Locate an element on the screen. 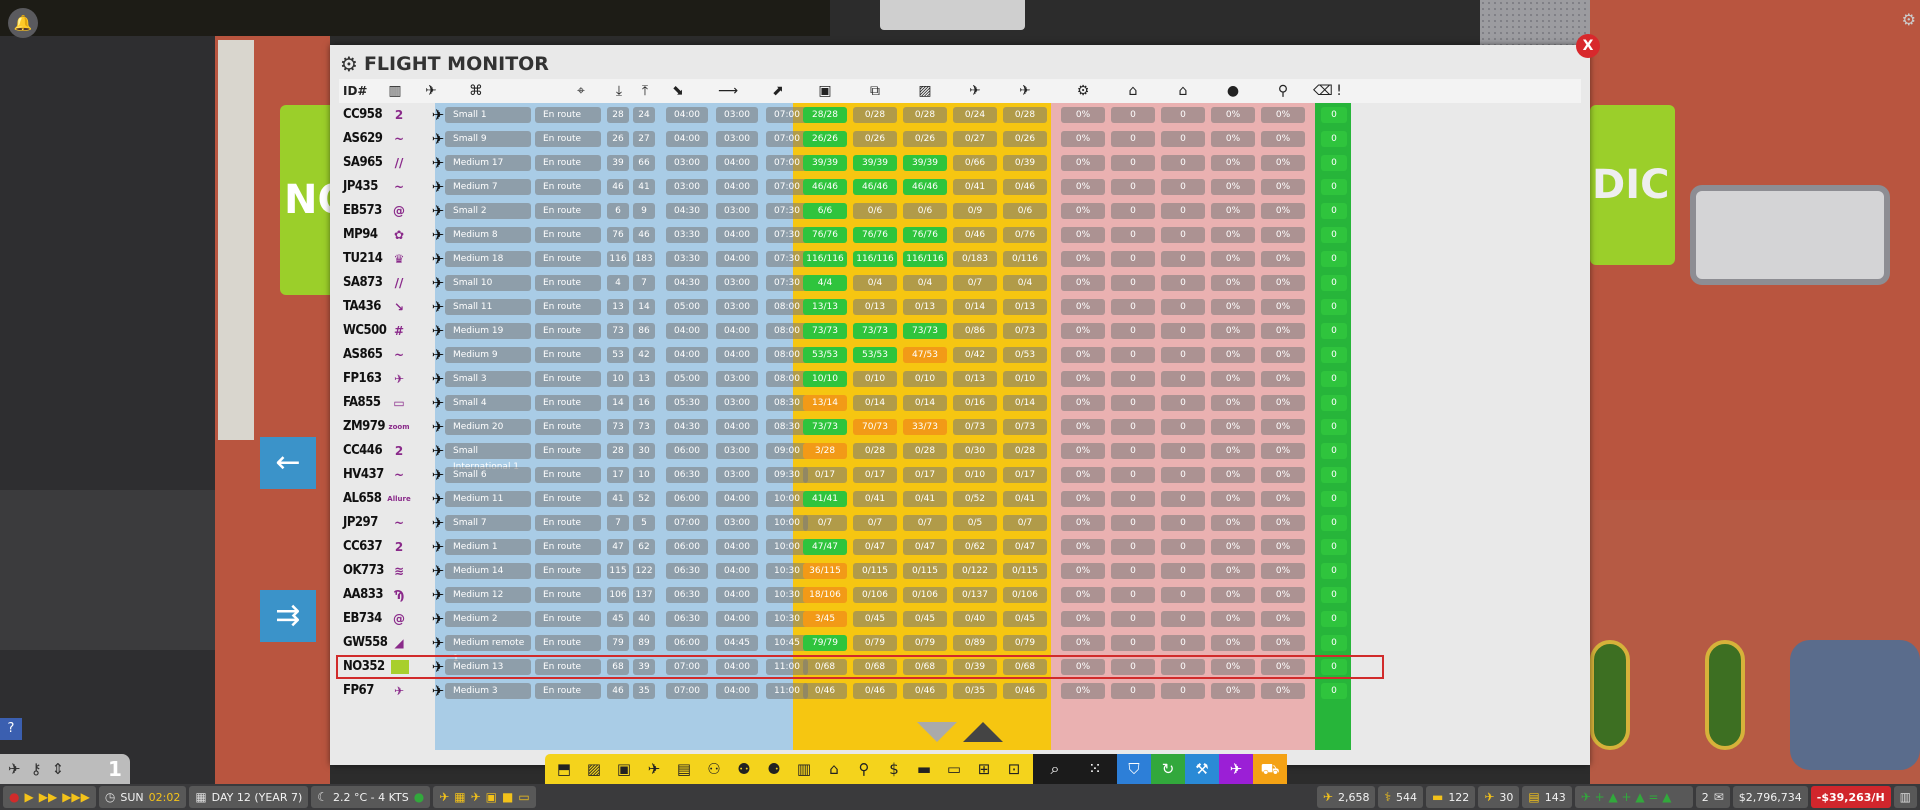 This screenshot has height=810, width=1920. stand-cell: Medium 9 is located at coordinates (488, 355).